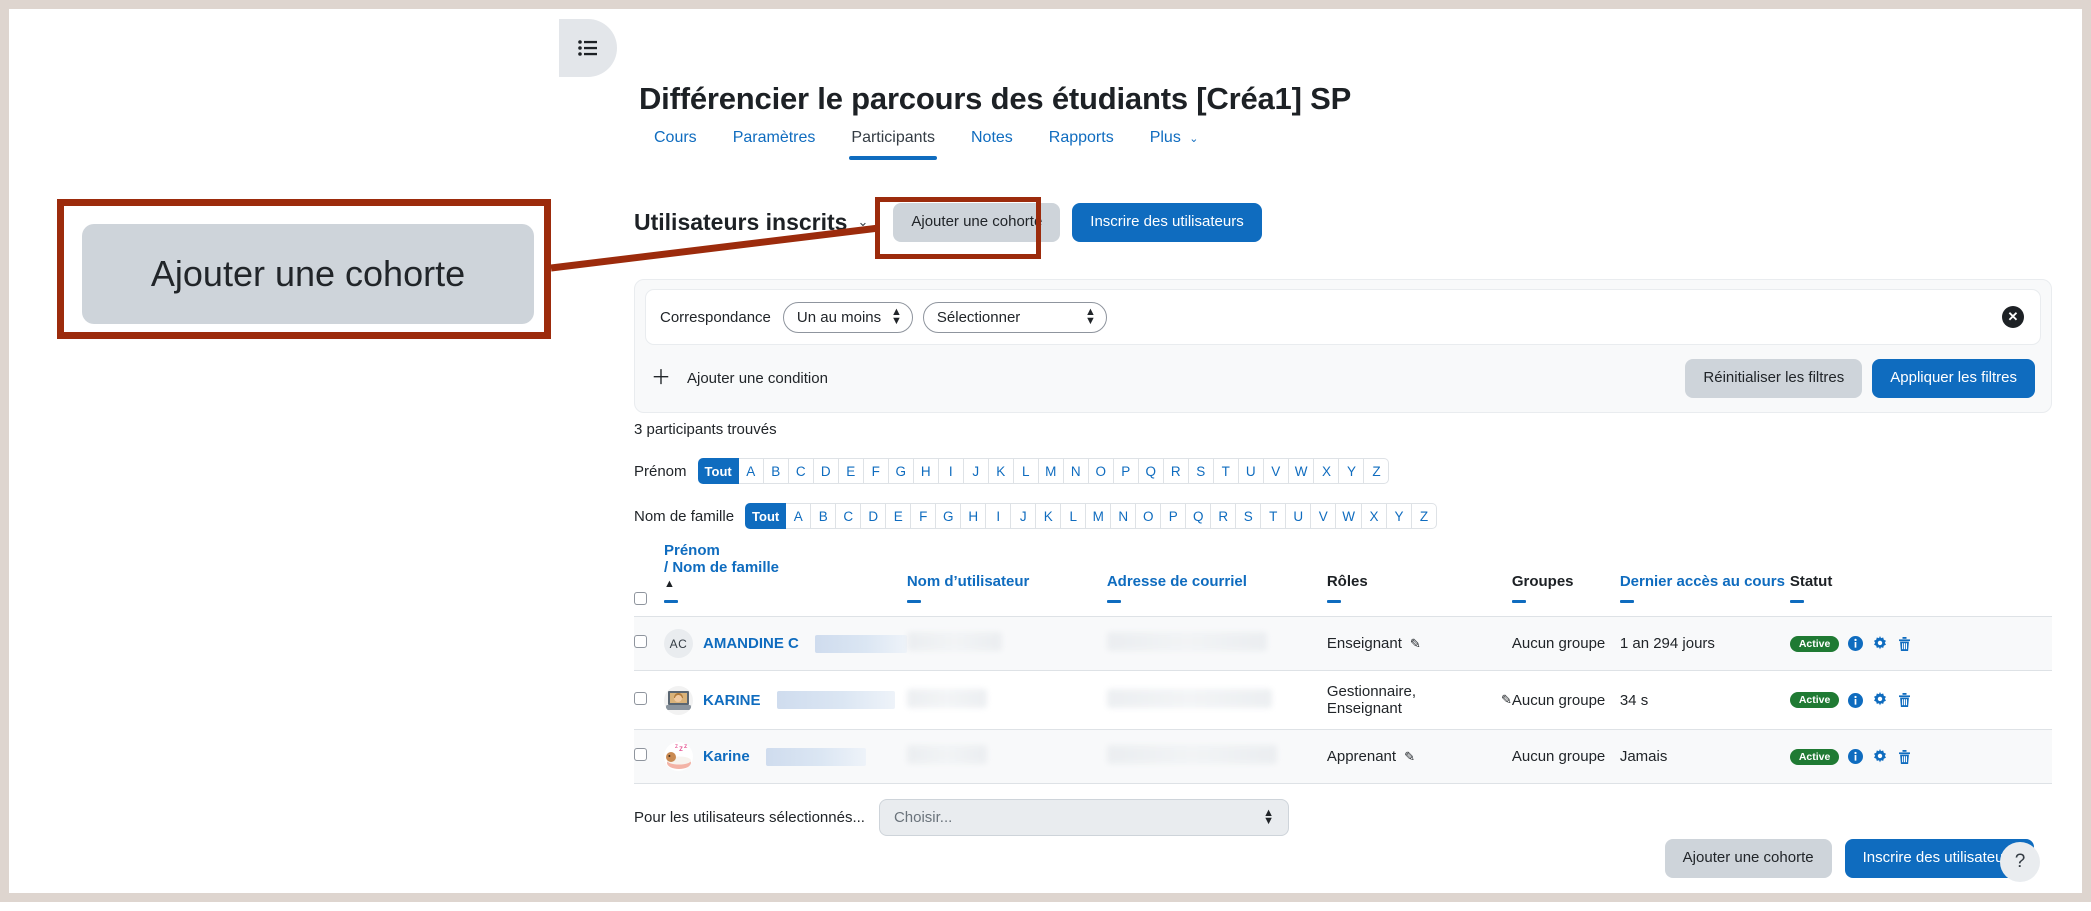  I want to click on lastname-letter-u: U, so click(1299, 516).